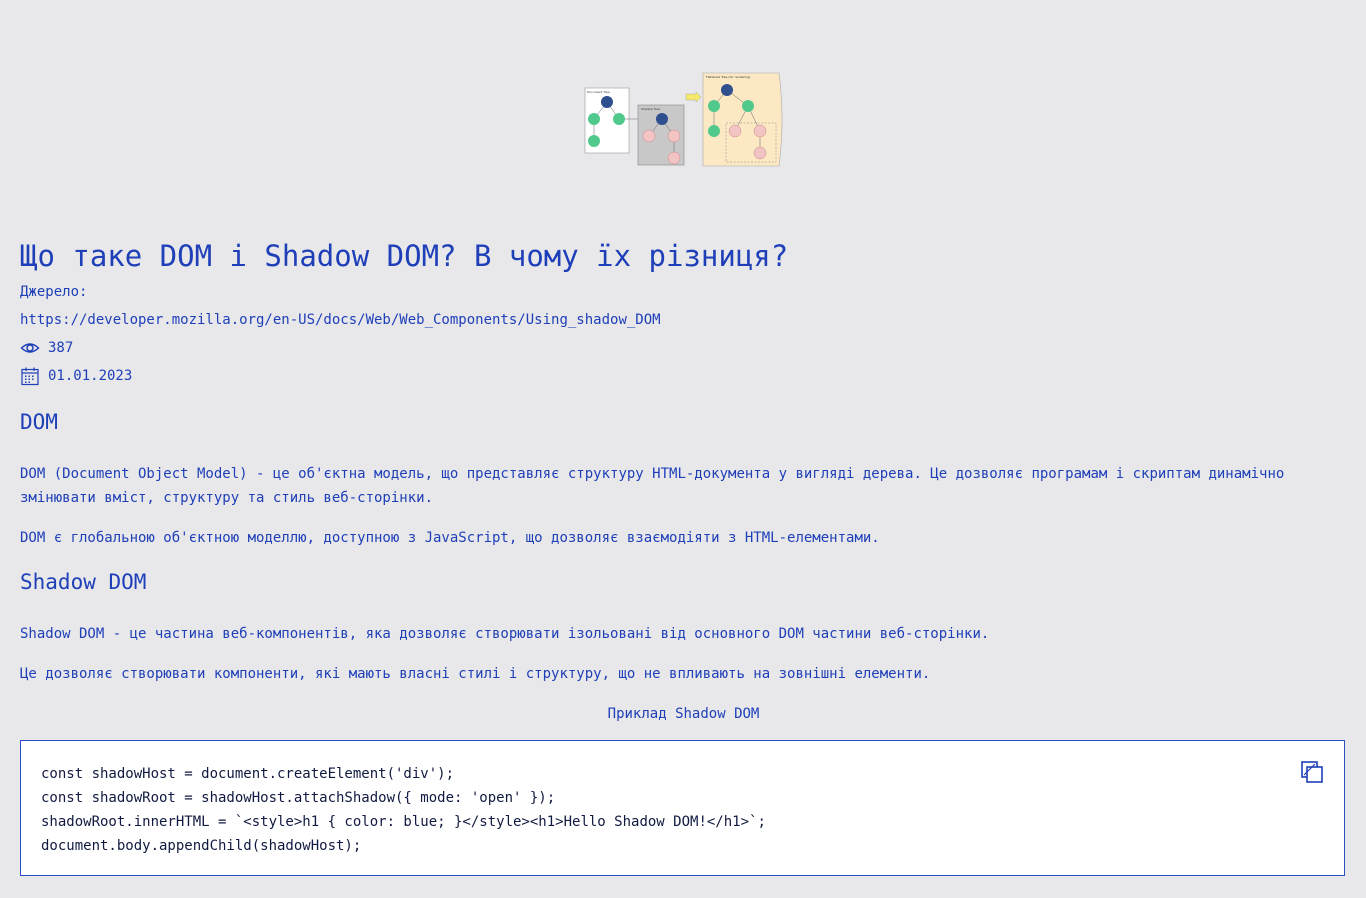 Image resolution: width=1366 pixels, height=898 pixels. Describe the element at coordinates (683, 714) in the screenshot. I see `example-caption: Приклад Shadow DOM` at that location.